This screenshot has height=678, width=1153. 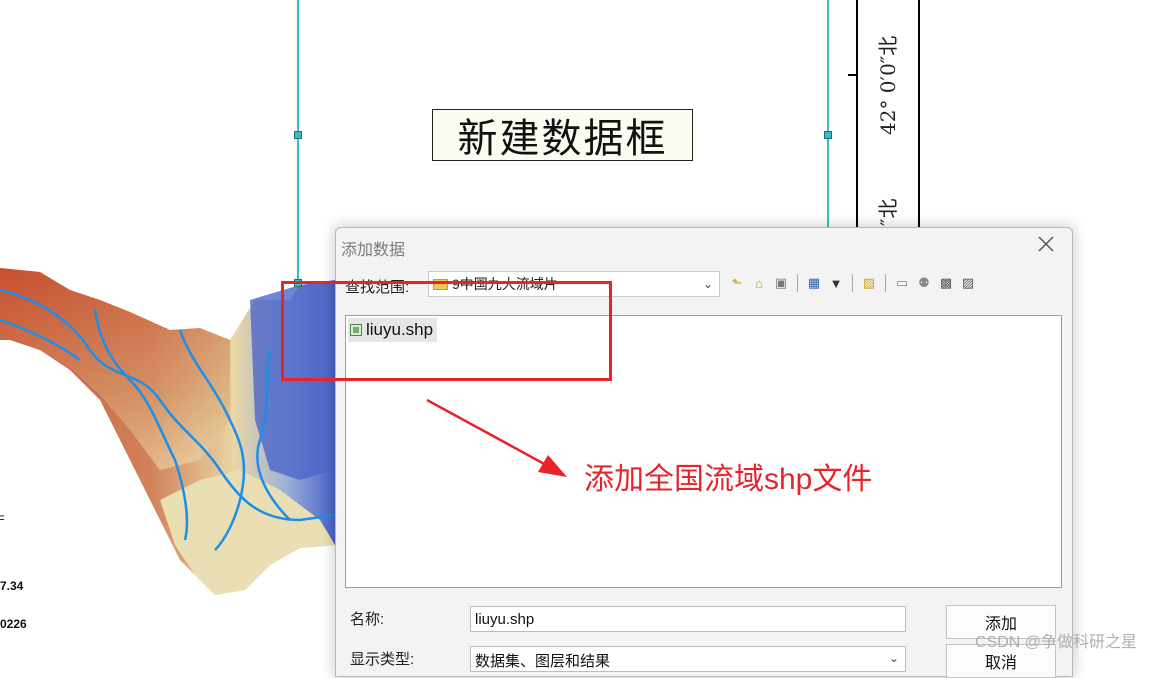 I want to click on show-type-label: 显示类型:, so click(x=382, y=659).